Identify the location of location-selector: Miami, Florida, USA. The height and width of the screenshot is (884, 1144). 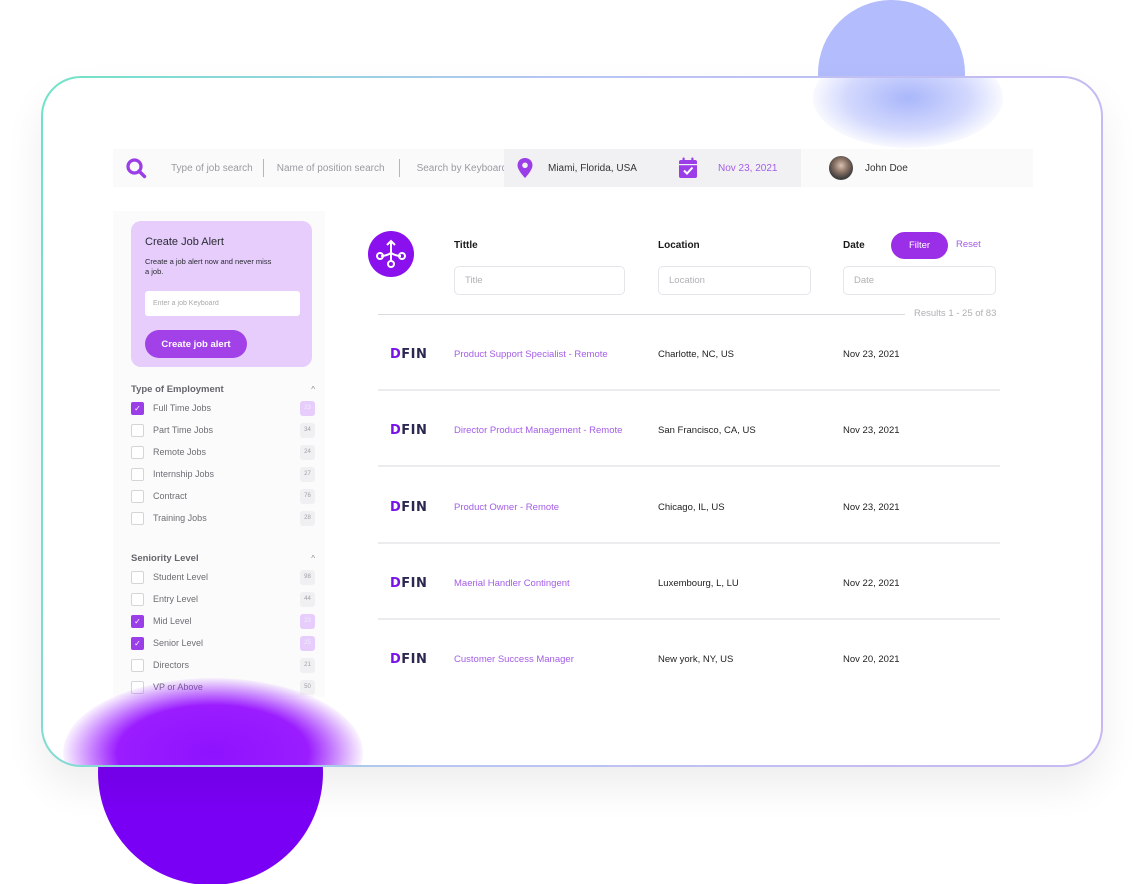
(613, 168).